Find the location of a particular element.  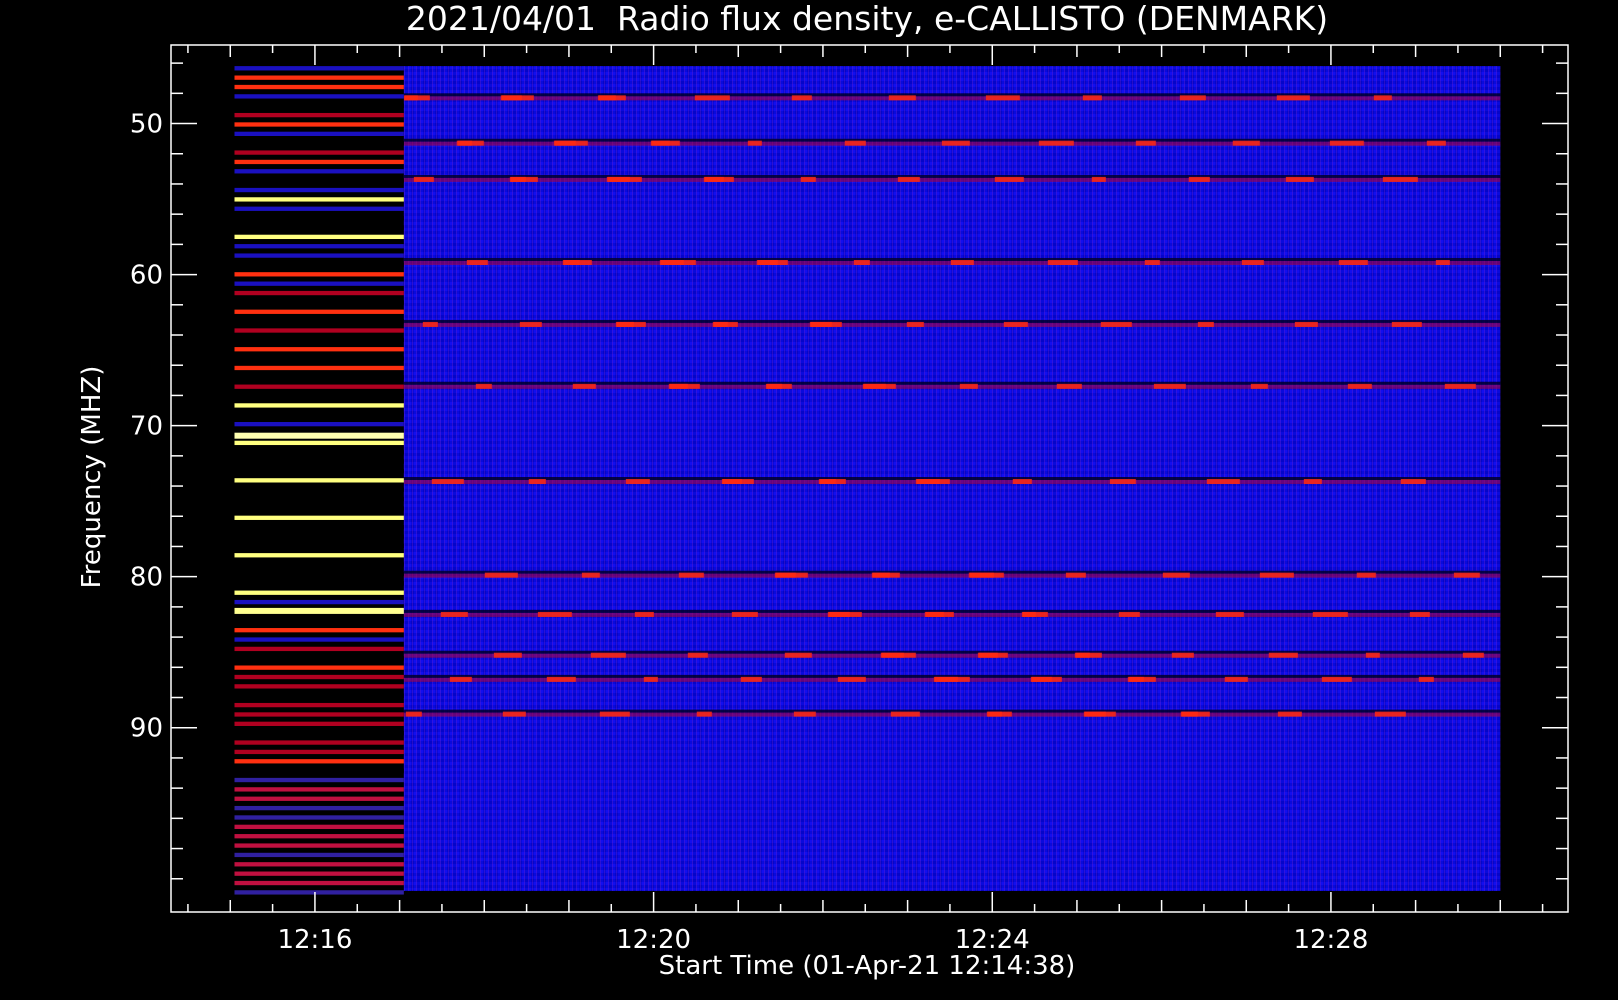

x-axis-label: Start Time (01-Apr-21 12:14:38) is located at coordinates (867, 966).